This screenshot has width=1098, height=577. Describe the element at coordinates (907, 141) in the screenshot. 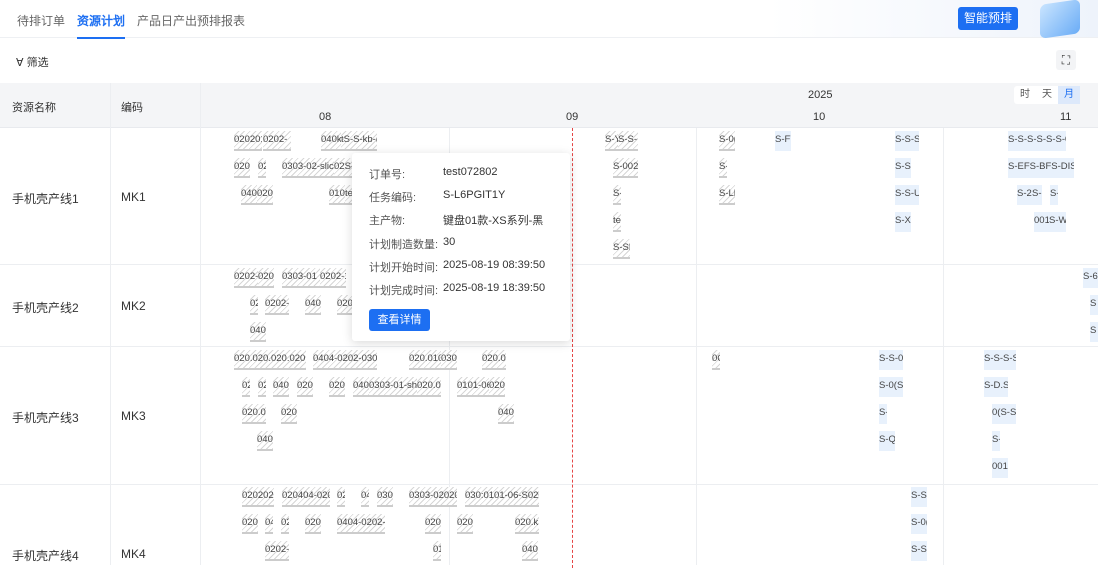

I see `task-bar: S-S-S-` at that location.